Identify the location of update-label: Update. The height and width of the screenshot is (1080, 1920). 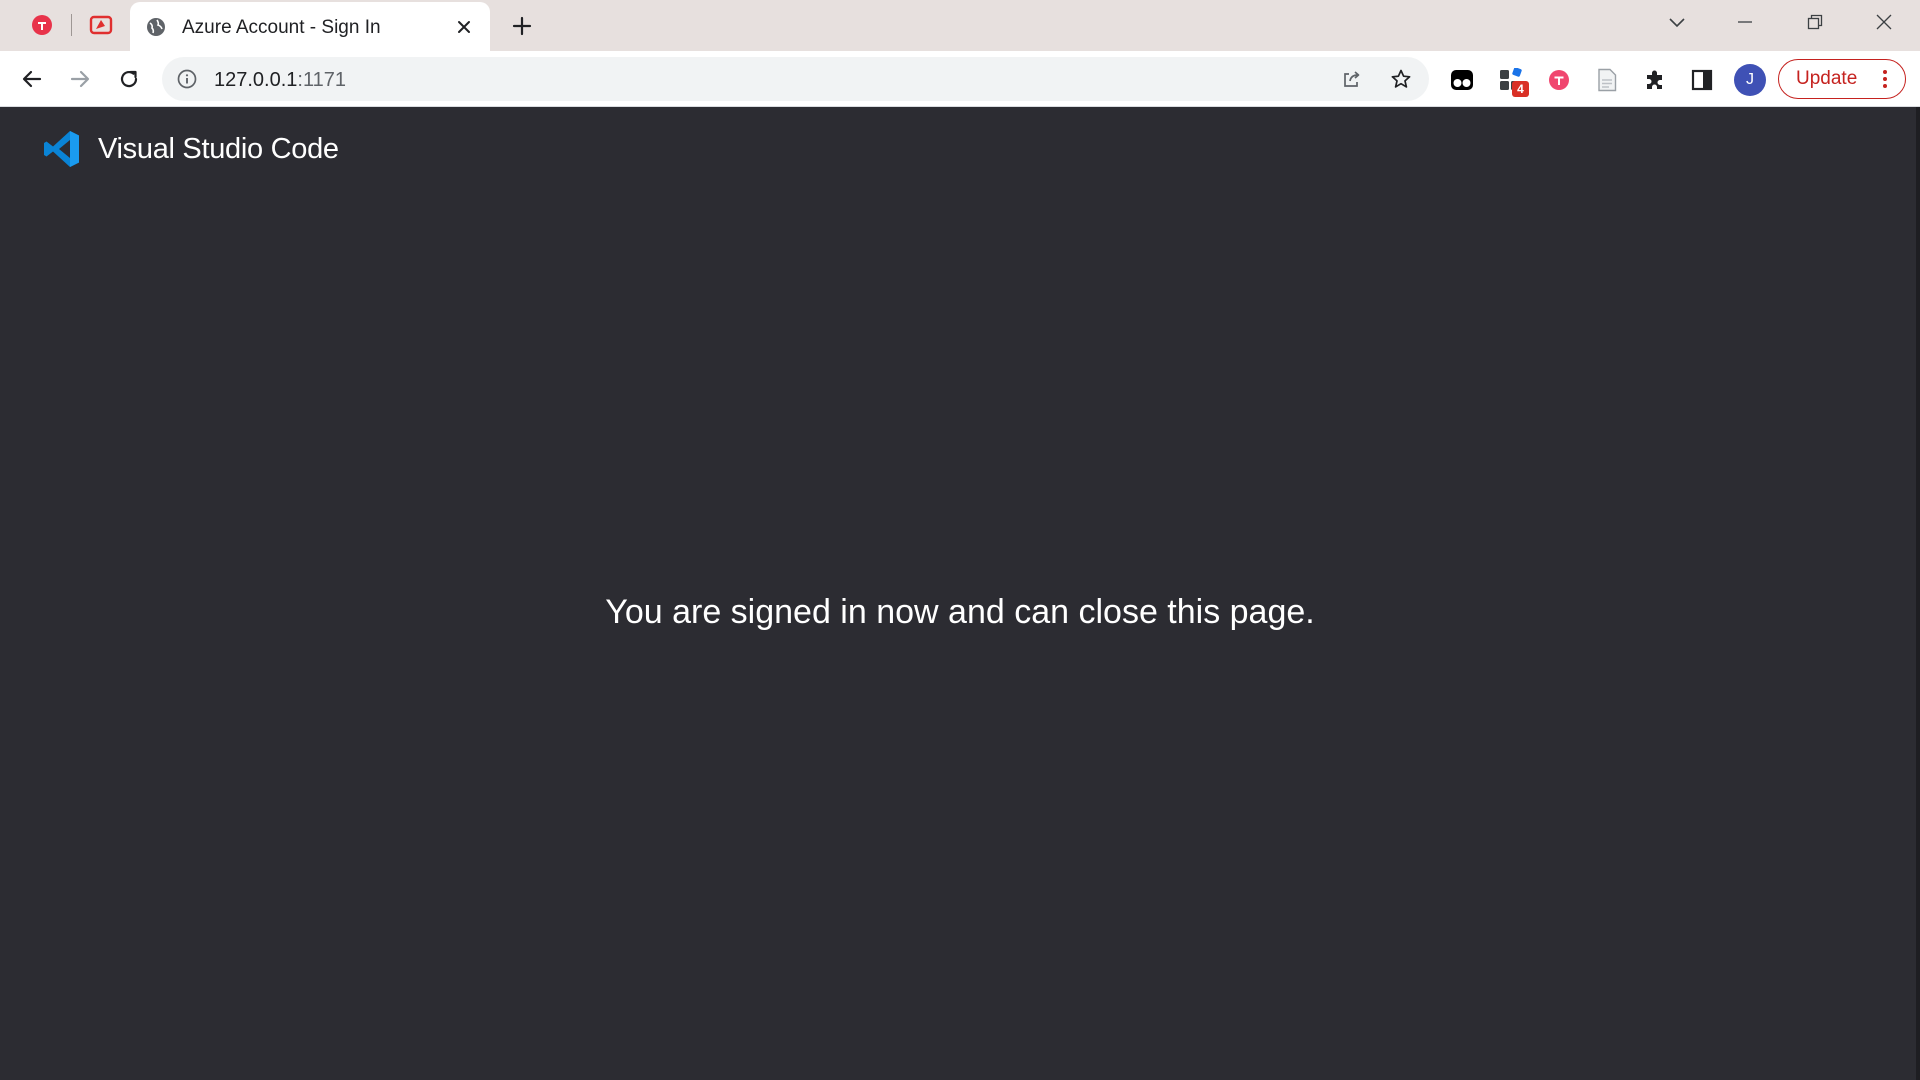
(1827, 78).